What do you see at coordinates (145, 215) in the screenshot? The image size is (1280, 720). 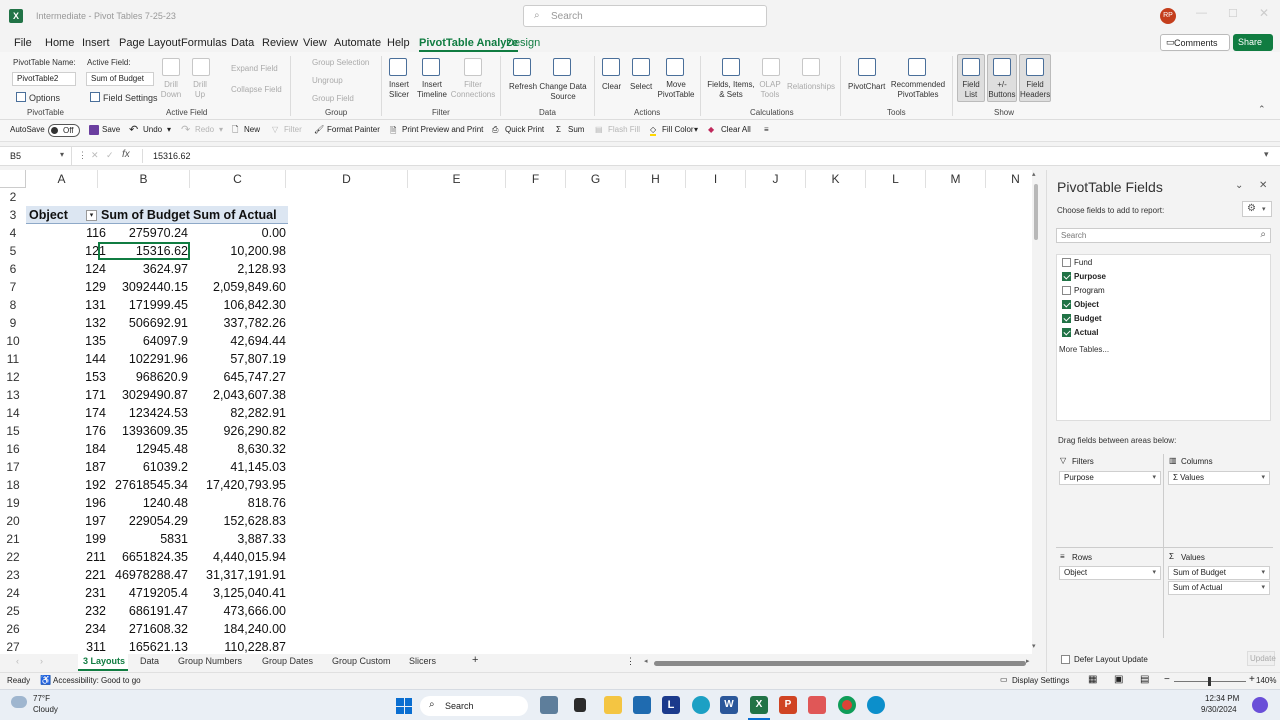 I see `pivot-header-b: Sum of Budget` at bounding box center [145, 215].